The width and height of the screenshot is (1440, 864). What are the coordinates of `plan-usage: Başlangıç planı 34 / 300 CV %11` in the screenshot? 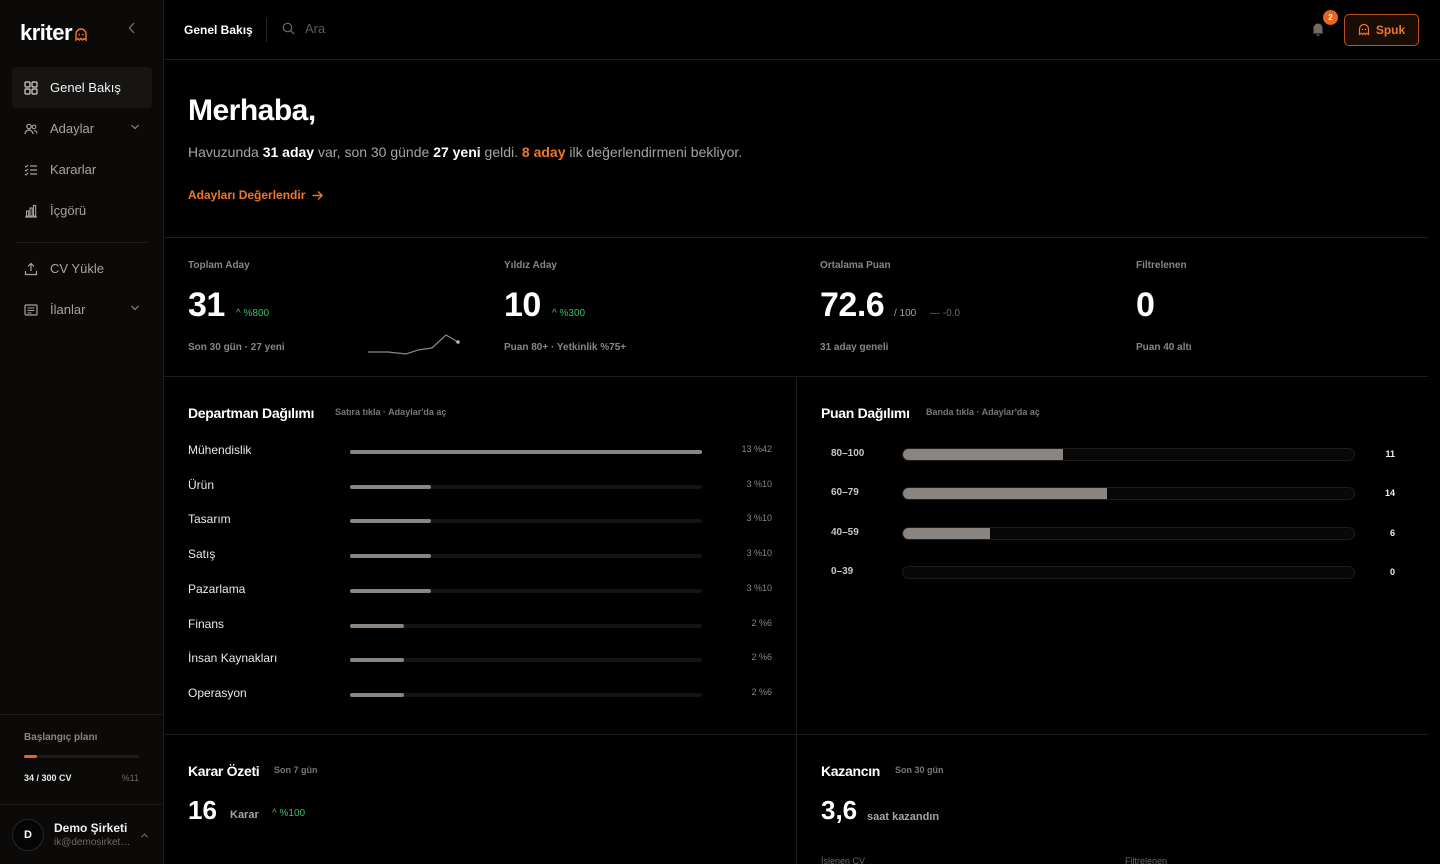 It's located at (81, 759).